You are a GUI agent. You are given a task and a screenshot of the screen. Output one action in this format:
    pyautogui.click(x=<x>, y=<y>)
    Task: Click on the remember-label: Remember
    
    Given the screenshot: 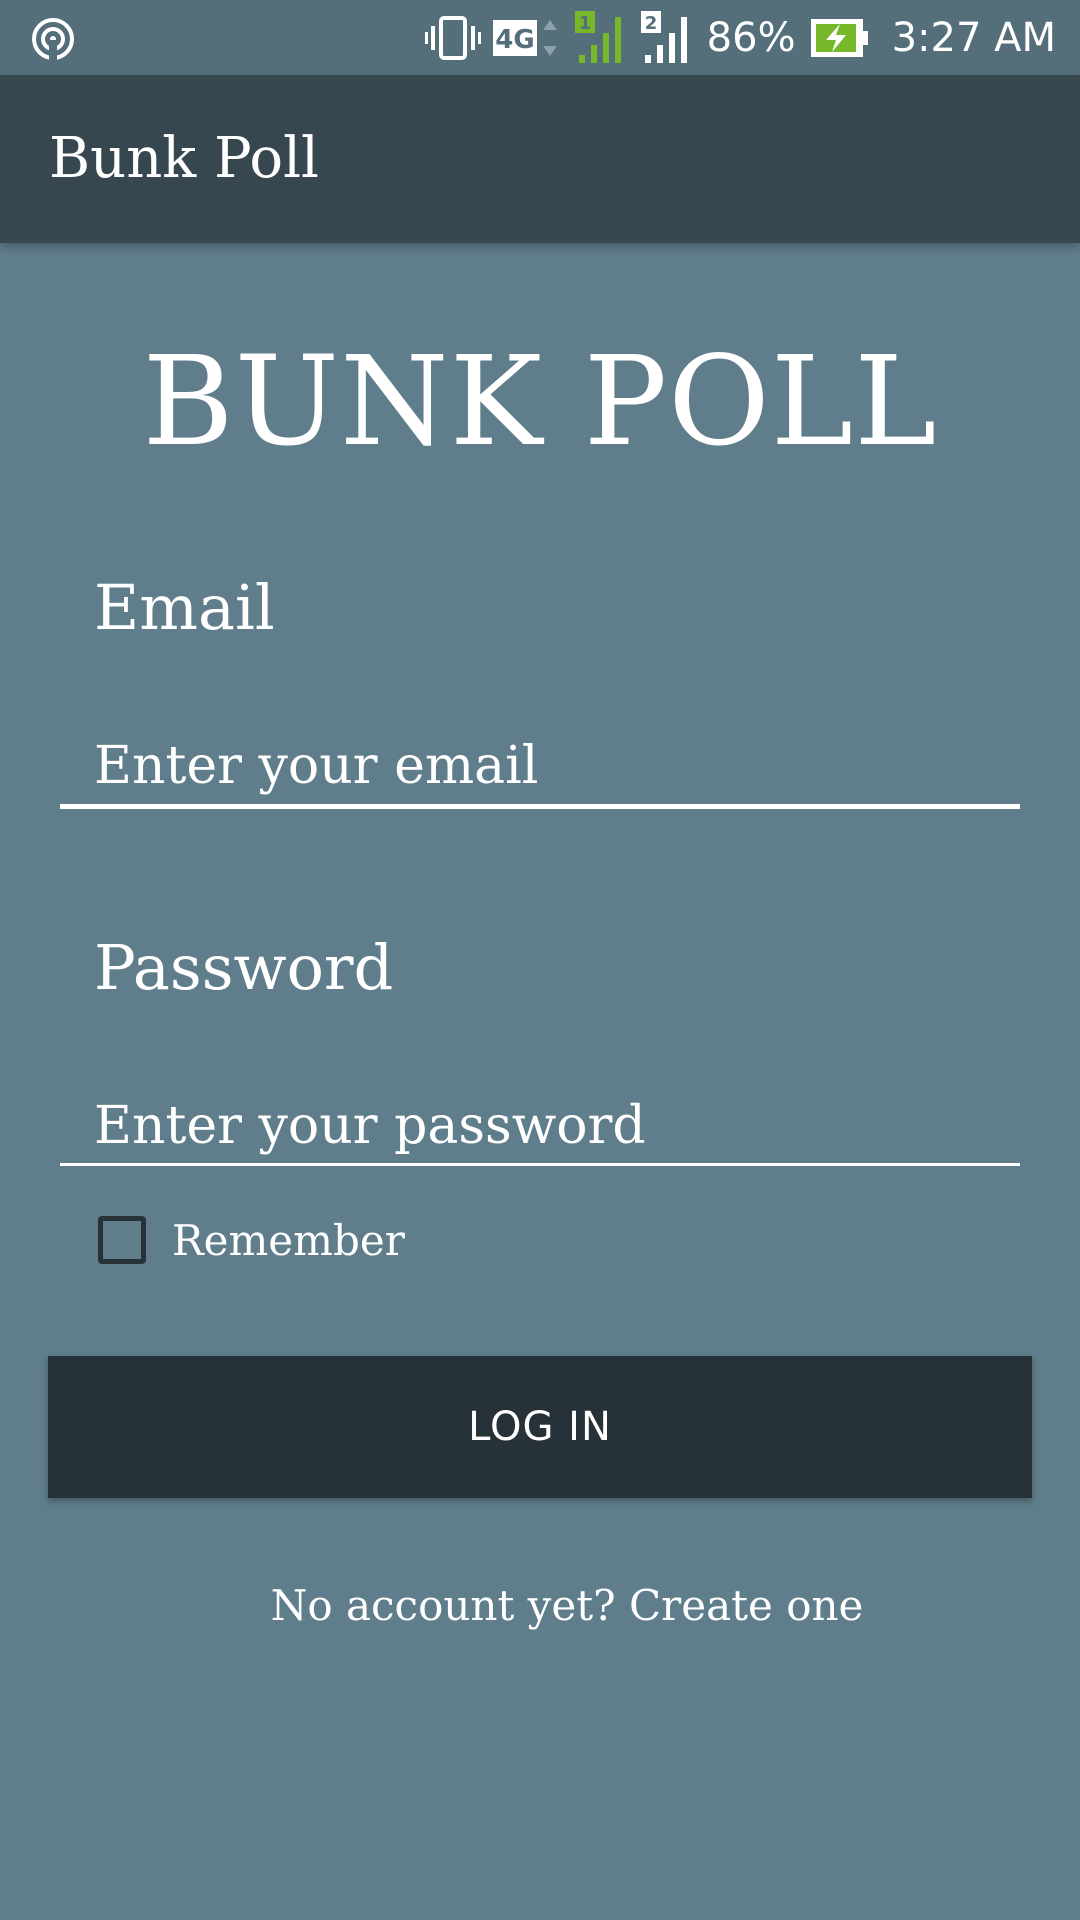 What is the action you would take?
    pyautogui.click(x=288, y=1240)
    